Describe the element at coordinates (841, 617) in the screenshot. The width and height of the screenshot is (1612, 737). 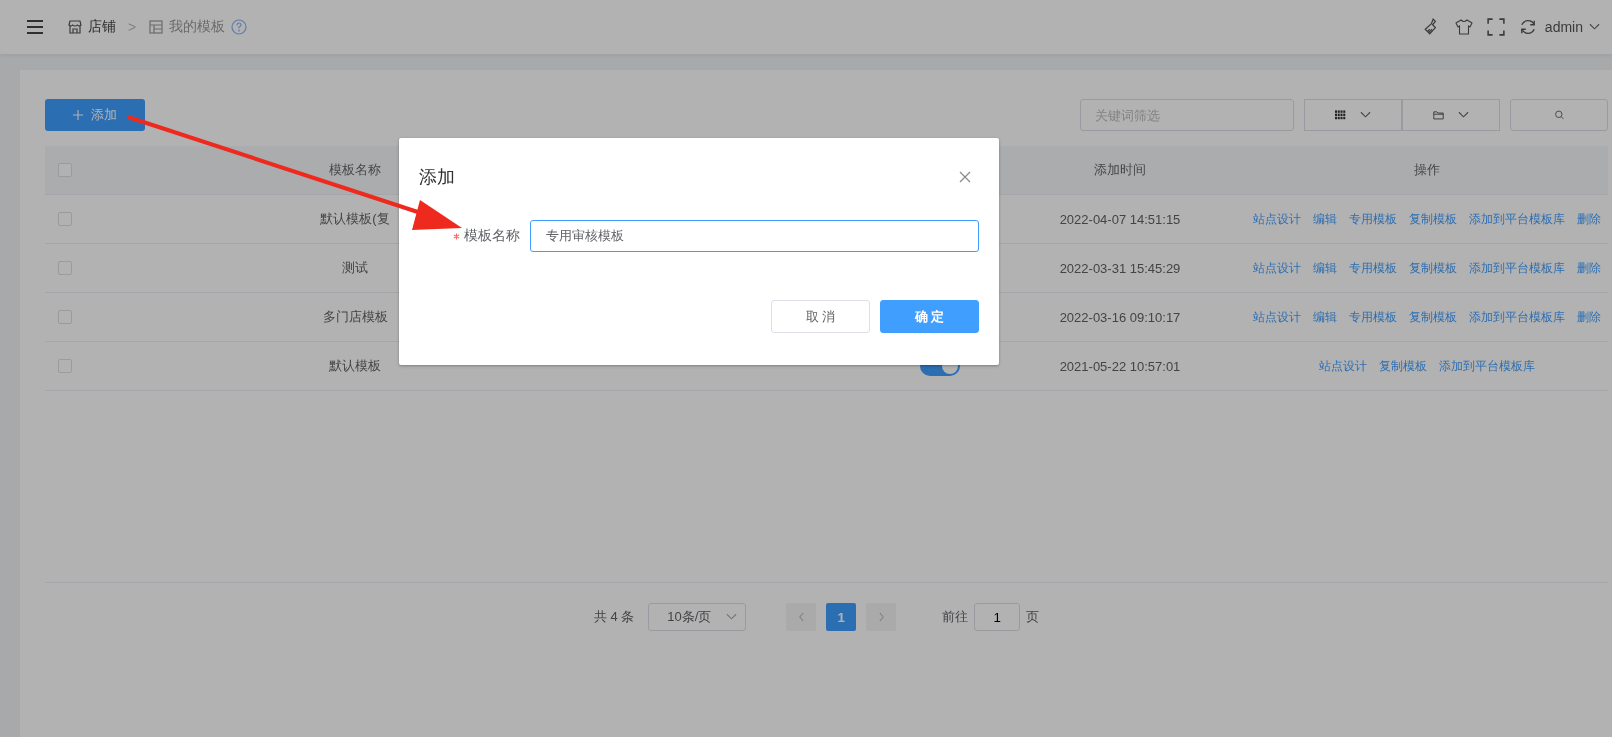
I see `page-number: 1` at that location.